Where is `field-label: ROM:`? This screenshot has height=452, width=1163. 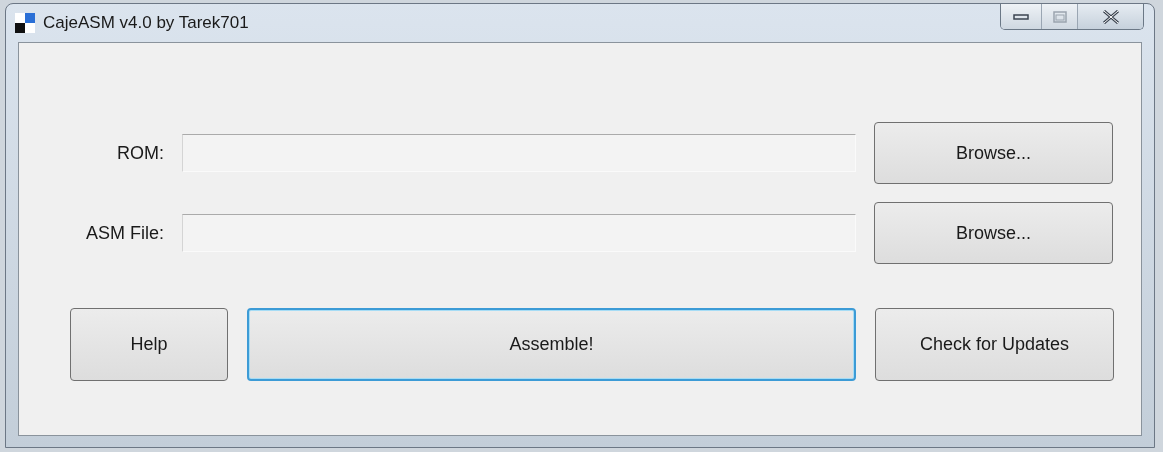 field-label: ROM: is located at coordinates (140, 153).